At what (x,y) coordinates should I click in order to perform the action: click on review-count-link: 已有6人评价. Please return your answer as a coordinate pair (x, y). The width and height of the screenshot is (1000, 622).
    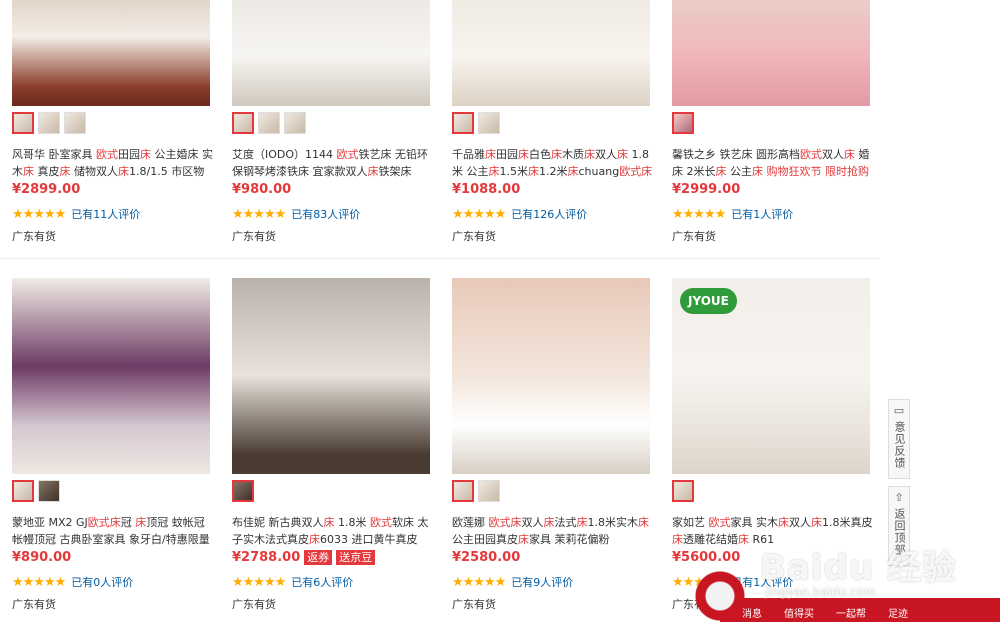
    Looking at the image, I should click on (322, 582).